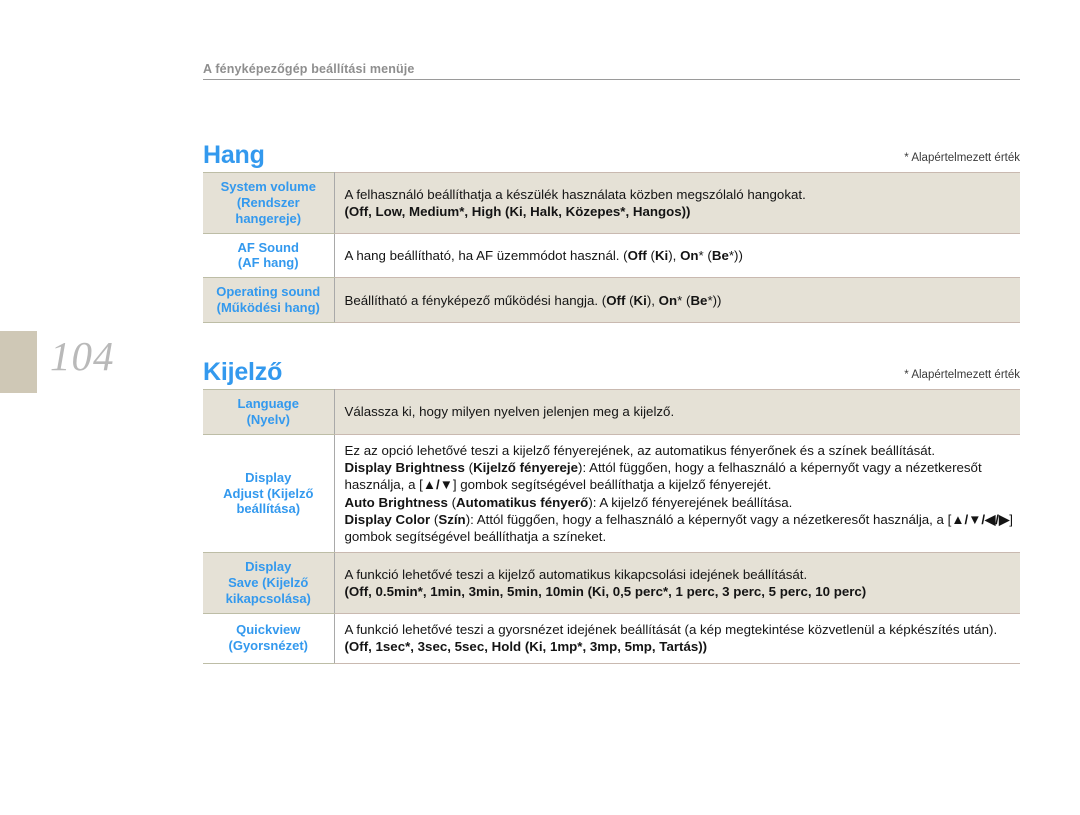 The height and width of the screenshot is (815, 1080). I want to click on row-label-display-save: Display Save (Kijelző kikapcsolása), so click(269, 583).